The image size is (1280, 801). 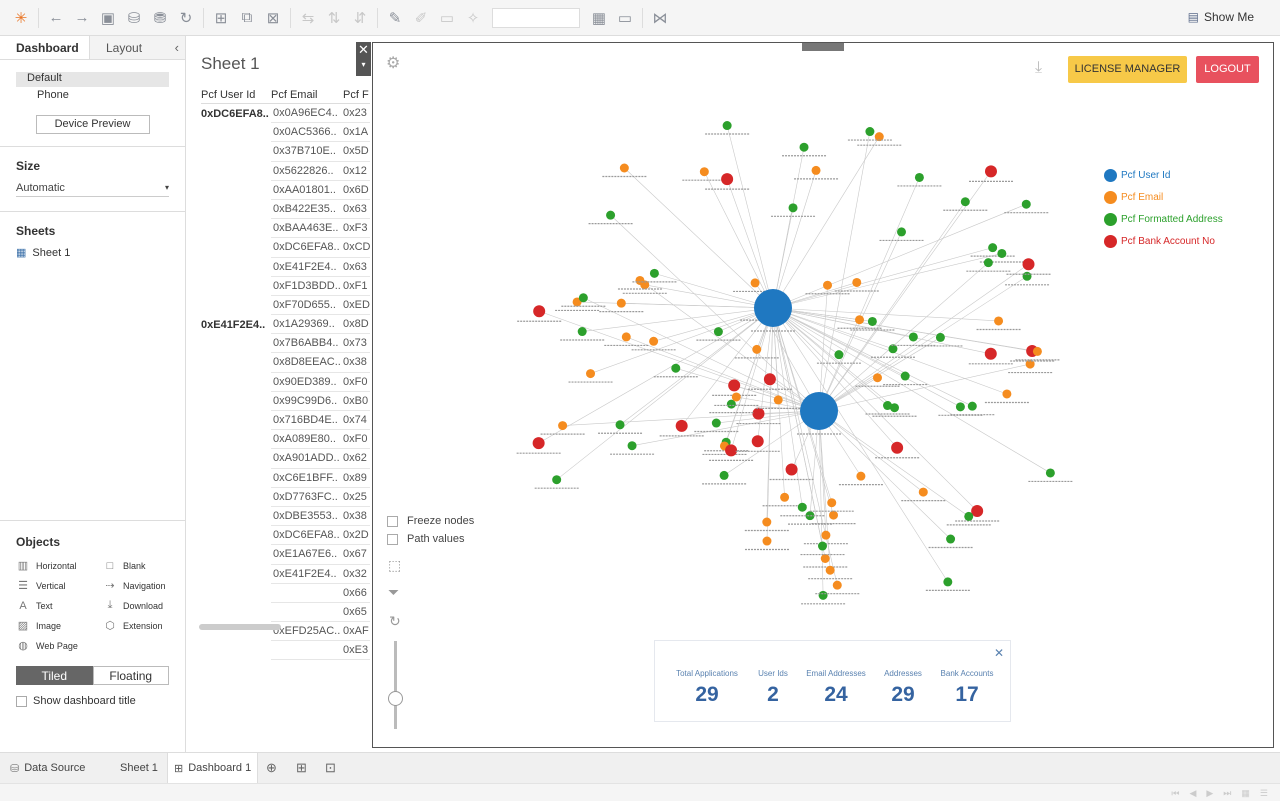 What do you see at coordinates (45, 47) in the screenshot?
I see `tab-dashboard: Dashboard` at bounding box center [45, 47].